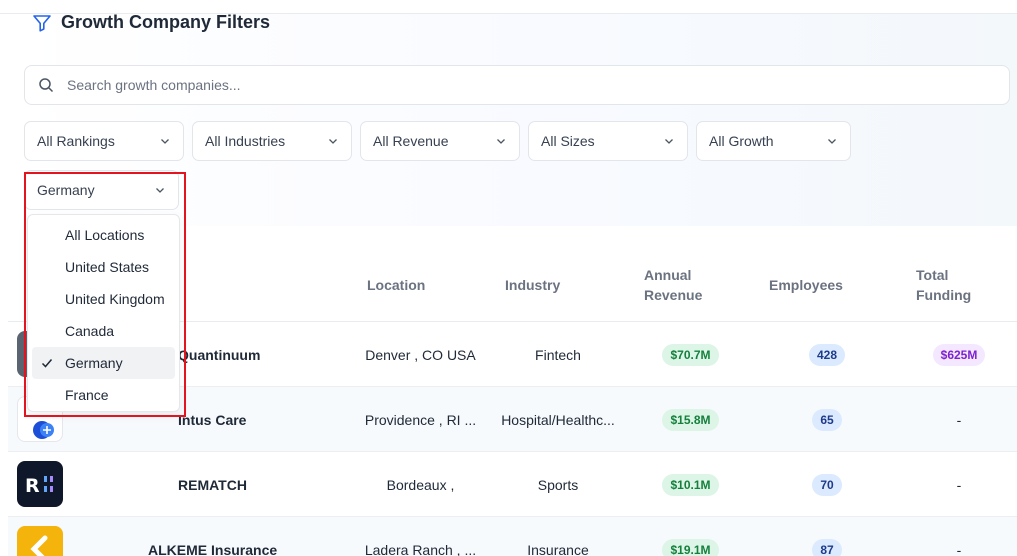 This screenshot has height=556, width=1017. I want to click on filter-title: Growth Company Filters, so click(166, 22).